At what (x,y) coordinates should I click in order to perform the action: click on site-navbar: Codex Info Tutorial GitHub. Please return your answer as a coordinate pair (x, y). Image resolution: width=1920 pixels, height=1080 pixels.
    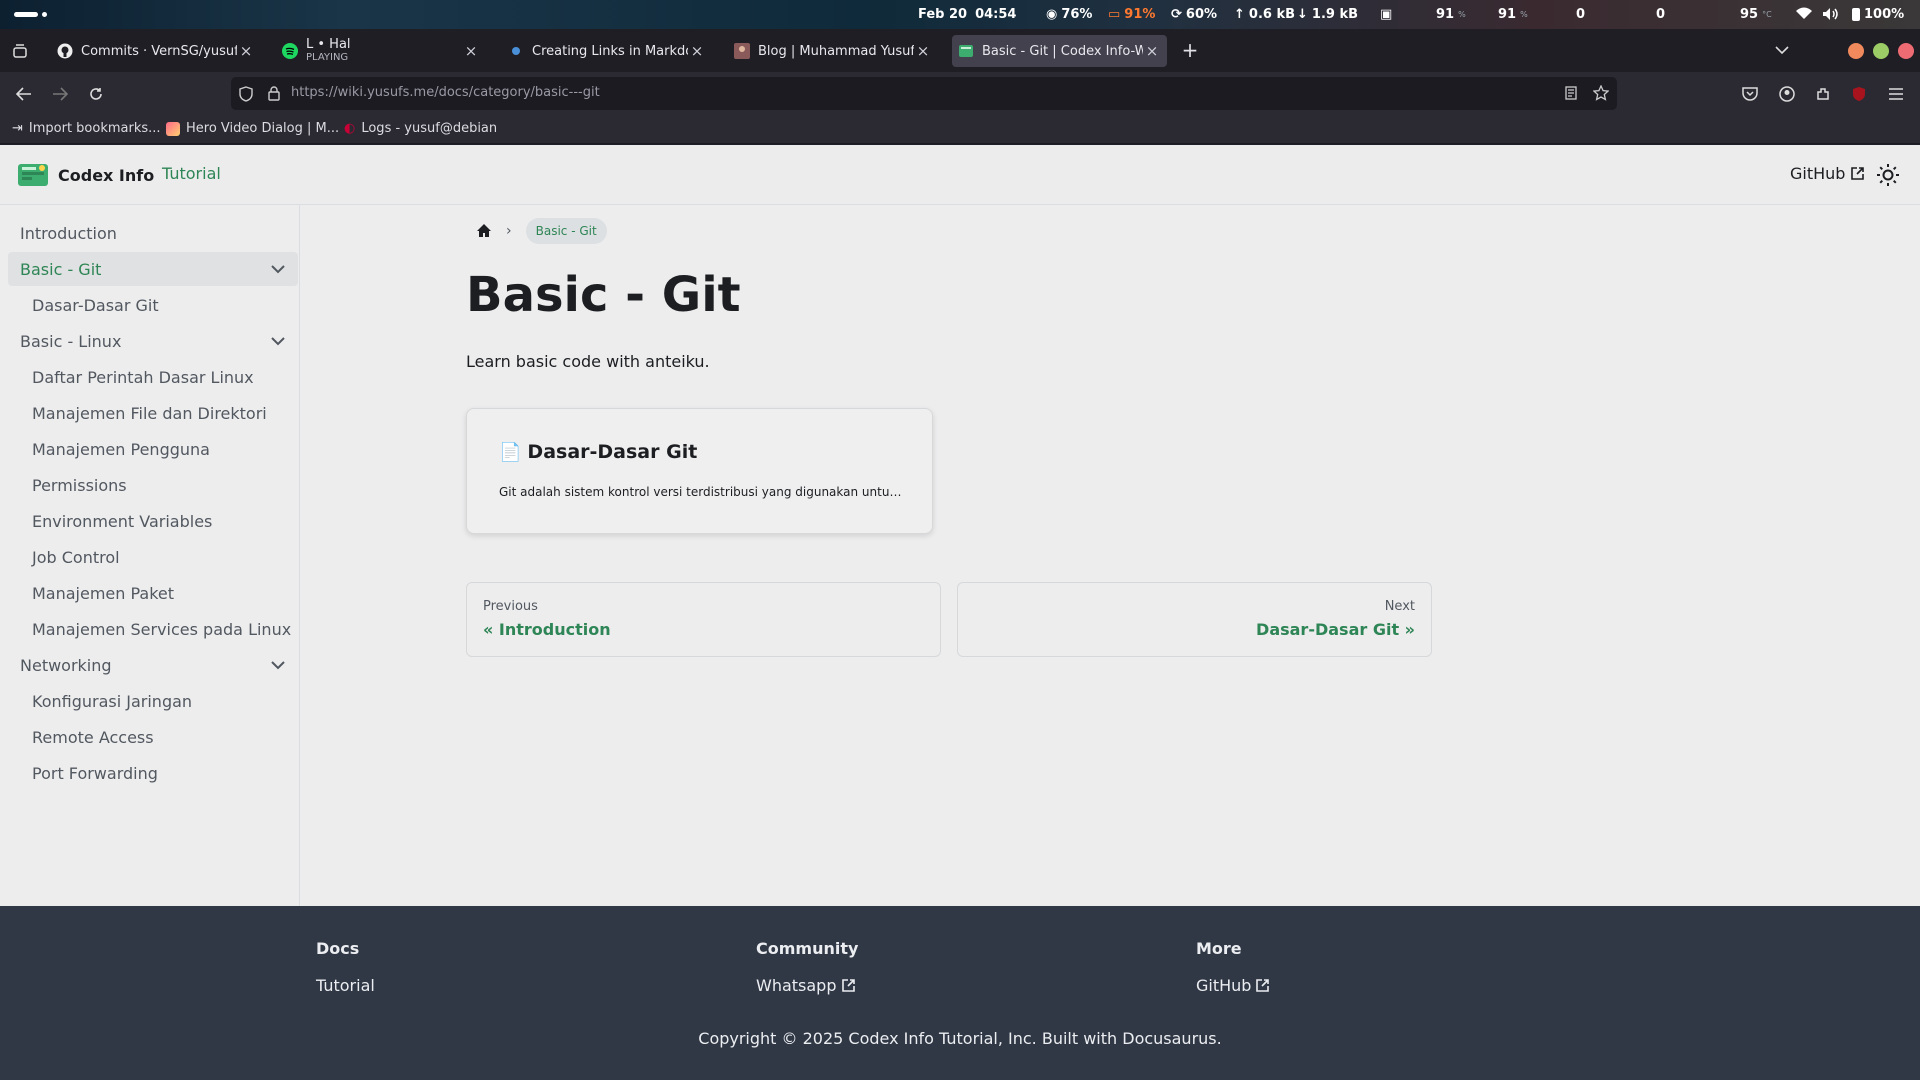
    Looking at the image, I should click on (960, 175).